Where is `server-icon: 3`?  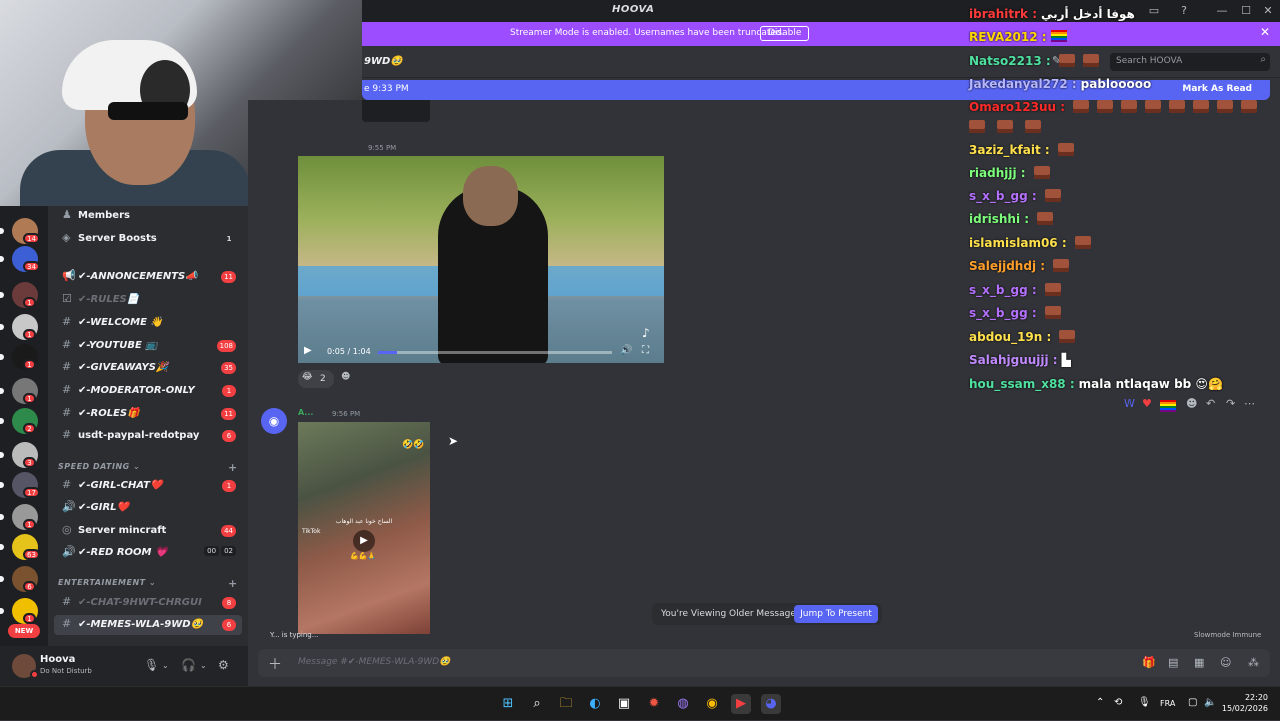
server-icon: 3 is located at coordinates (19, 455).